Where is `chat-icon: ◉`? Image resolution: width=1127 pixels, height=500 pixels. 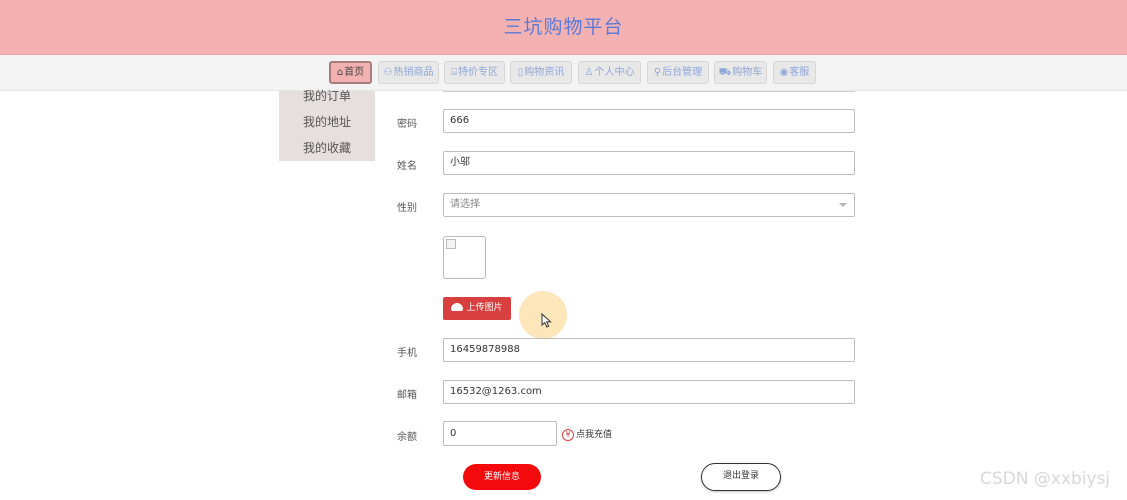
chat-icon: ◉ is located at coordinates (784, 72).